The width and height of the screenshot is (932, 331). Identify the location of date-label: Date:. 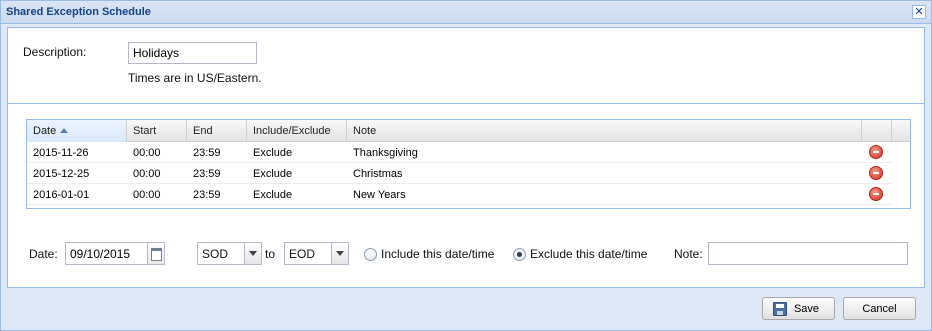
(43, 254).